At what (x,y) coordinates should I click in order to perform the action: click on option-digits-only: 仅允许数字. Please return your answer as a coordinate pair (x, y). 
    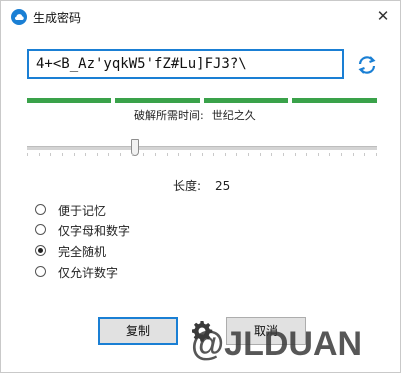
    Looking at the image, I should click on (110, 272).